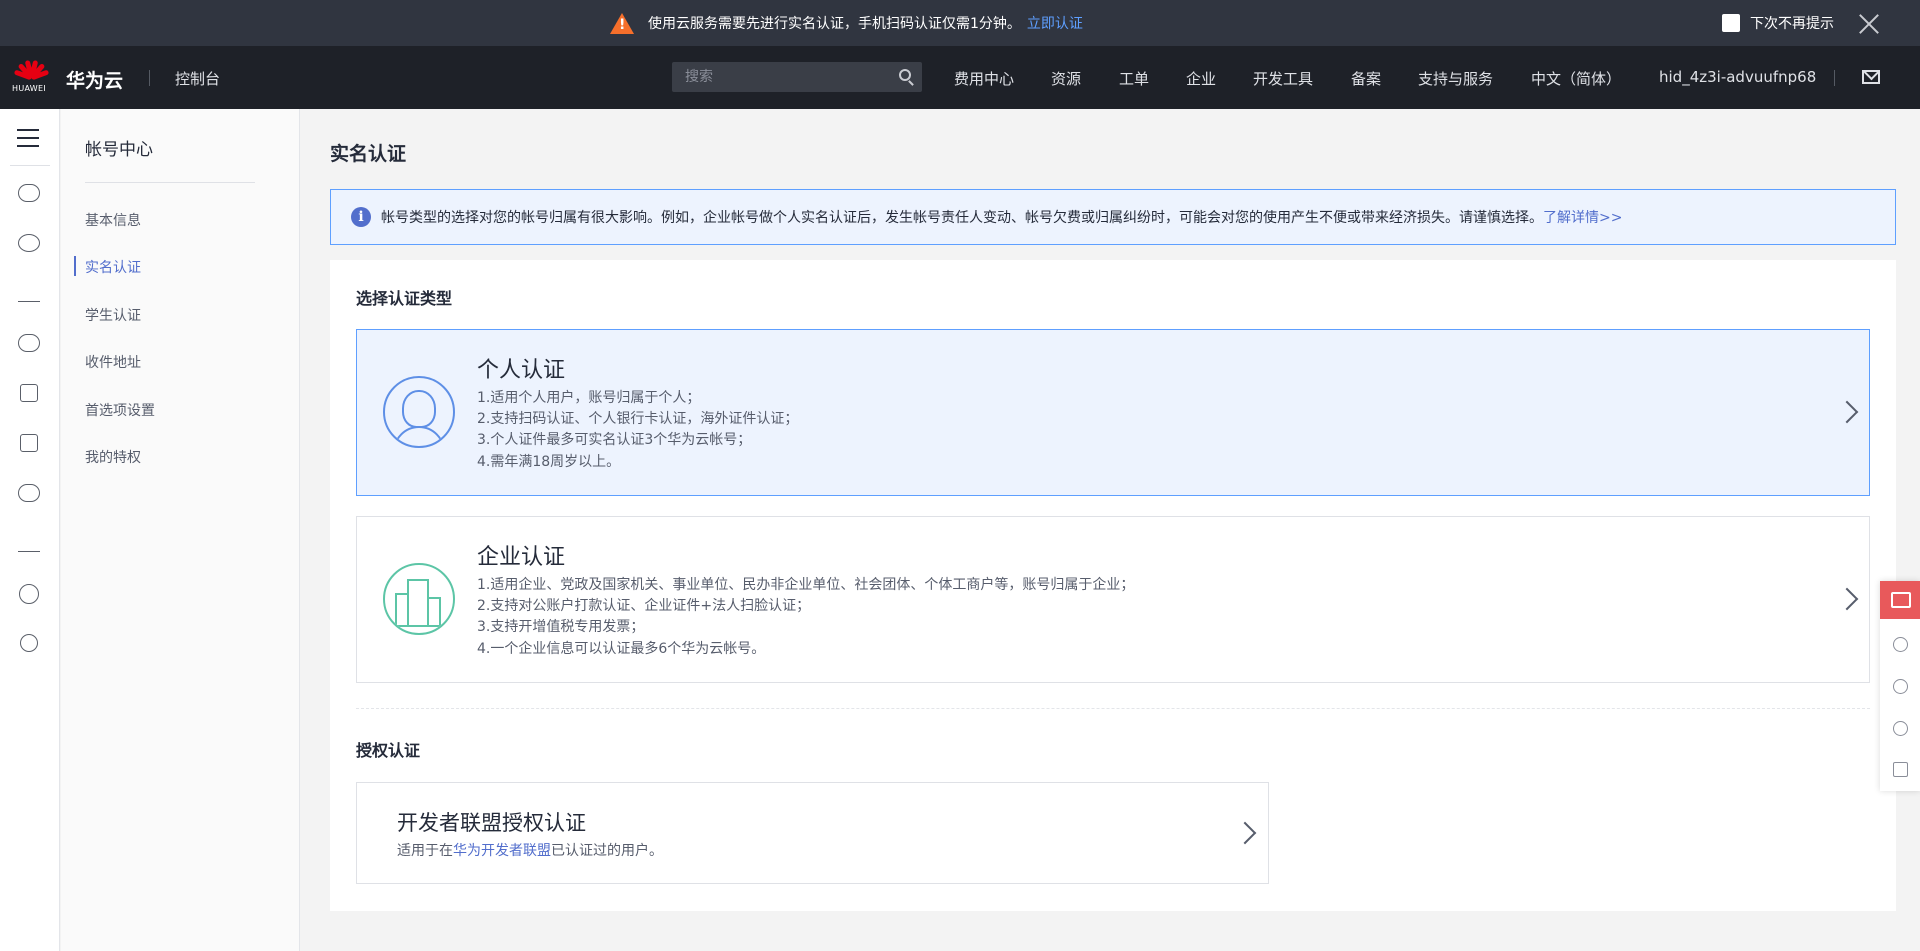 The width and height of the screenshot is (1920, 951). I want to click on user-account: hid_4z3i-advuufnp68, so click(1737, 77).